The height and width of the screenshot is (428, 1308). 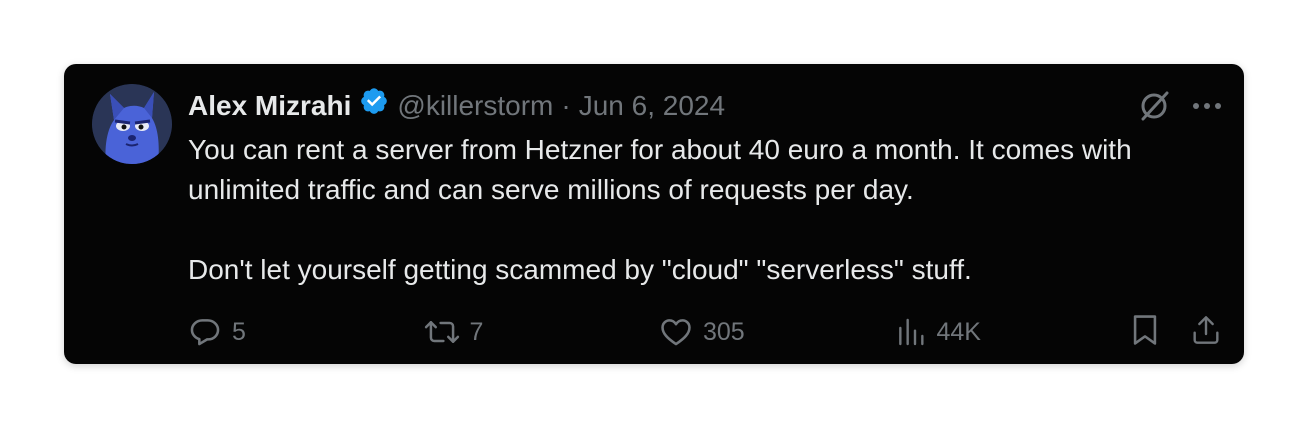 I want to click on reply-count: 5, so click(x=239, y=331).